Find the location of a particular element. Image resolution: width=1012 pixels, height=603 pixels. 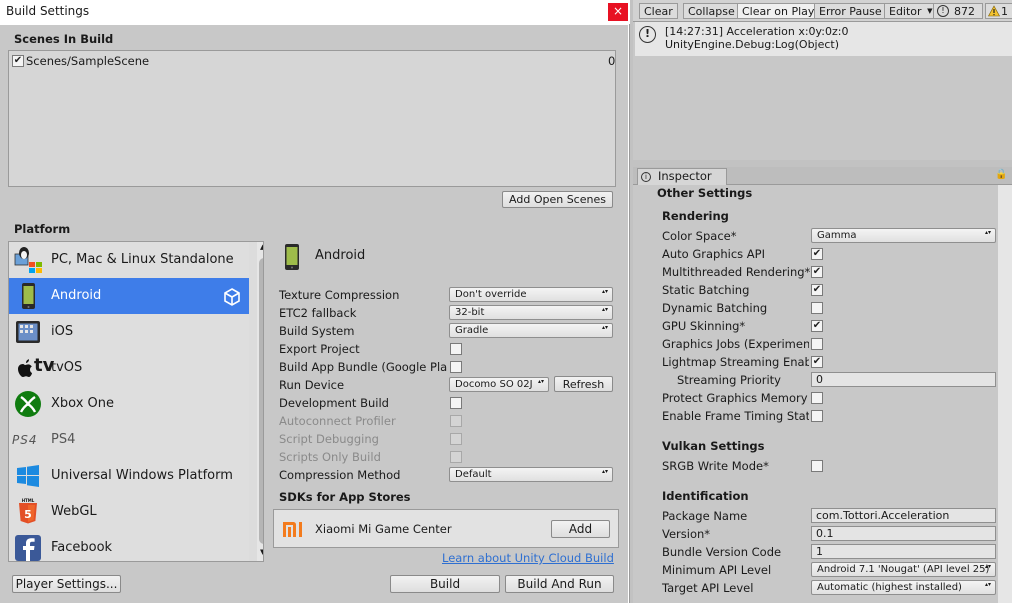

graphics-jobs-label: Graphics Jobs (Experimental) is located at coordinates (735, 344).